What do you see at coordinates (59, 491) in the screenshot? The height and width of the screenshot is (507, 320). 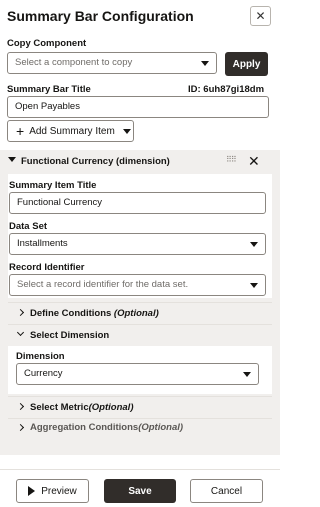 I see `preview-label: Preview` at bounding box center [59, 491].